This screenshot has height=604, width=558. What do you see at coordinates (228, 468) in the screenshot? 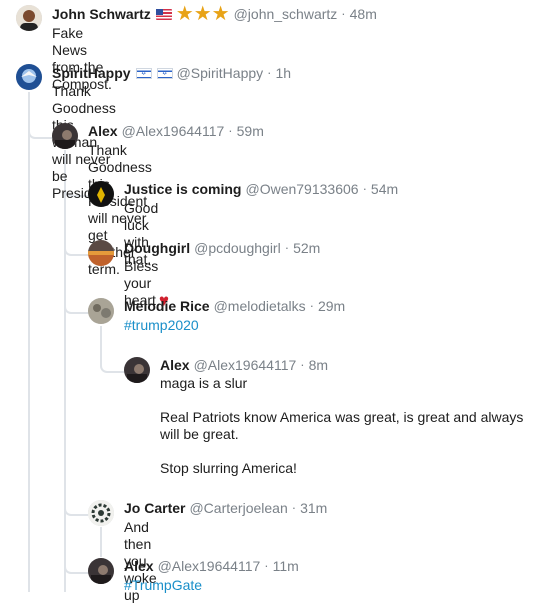
I see `comment-paragraph: Stop slurring America!` at bounding box center [228, 468].